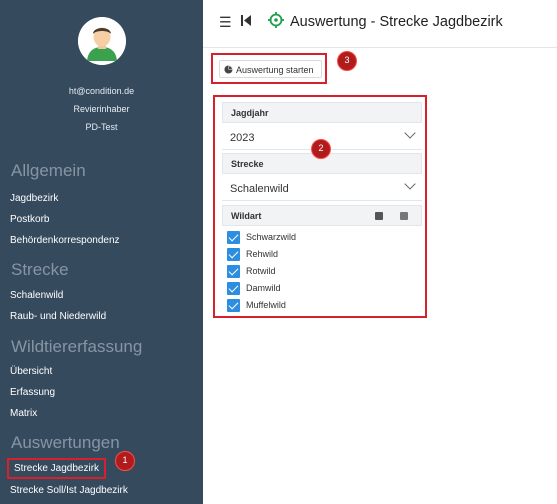  Describe the element at coordinates (322, 112) in the screenshot. I see `jagdjahr-label: Jagdjahr` at that location.